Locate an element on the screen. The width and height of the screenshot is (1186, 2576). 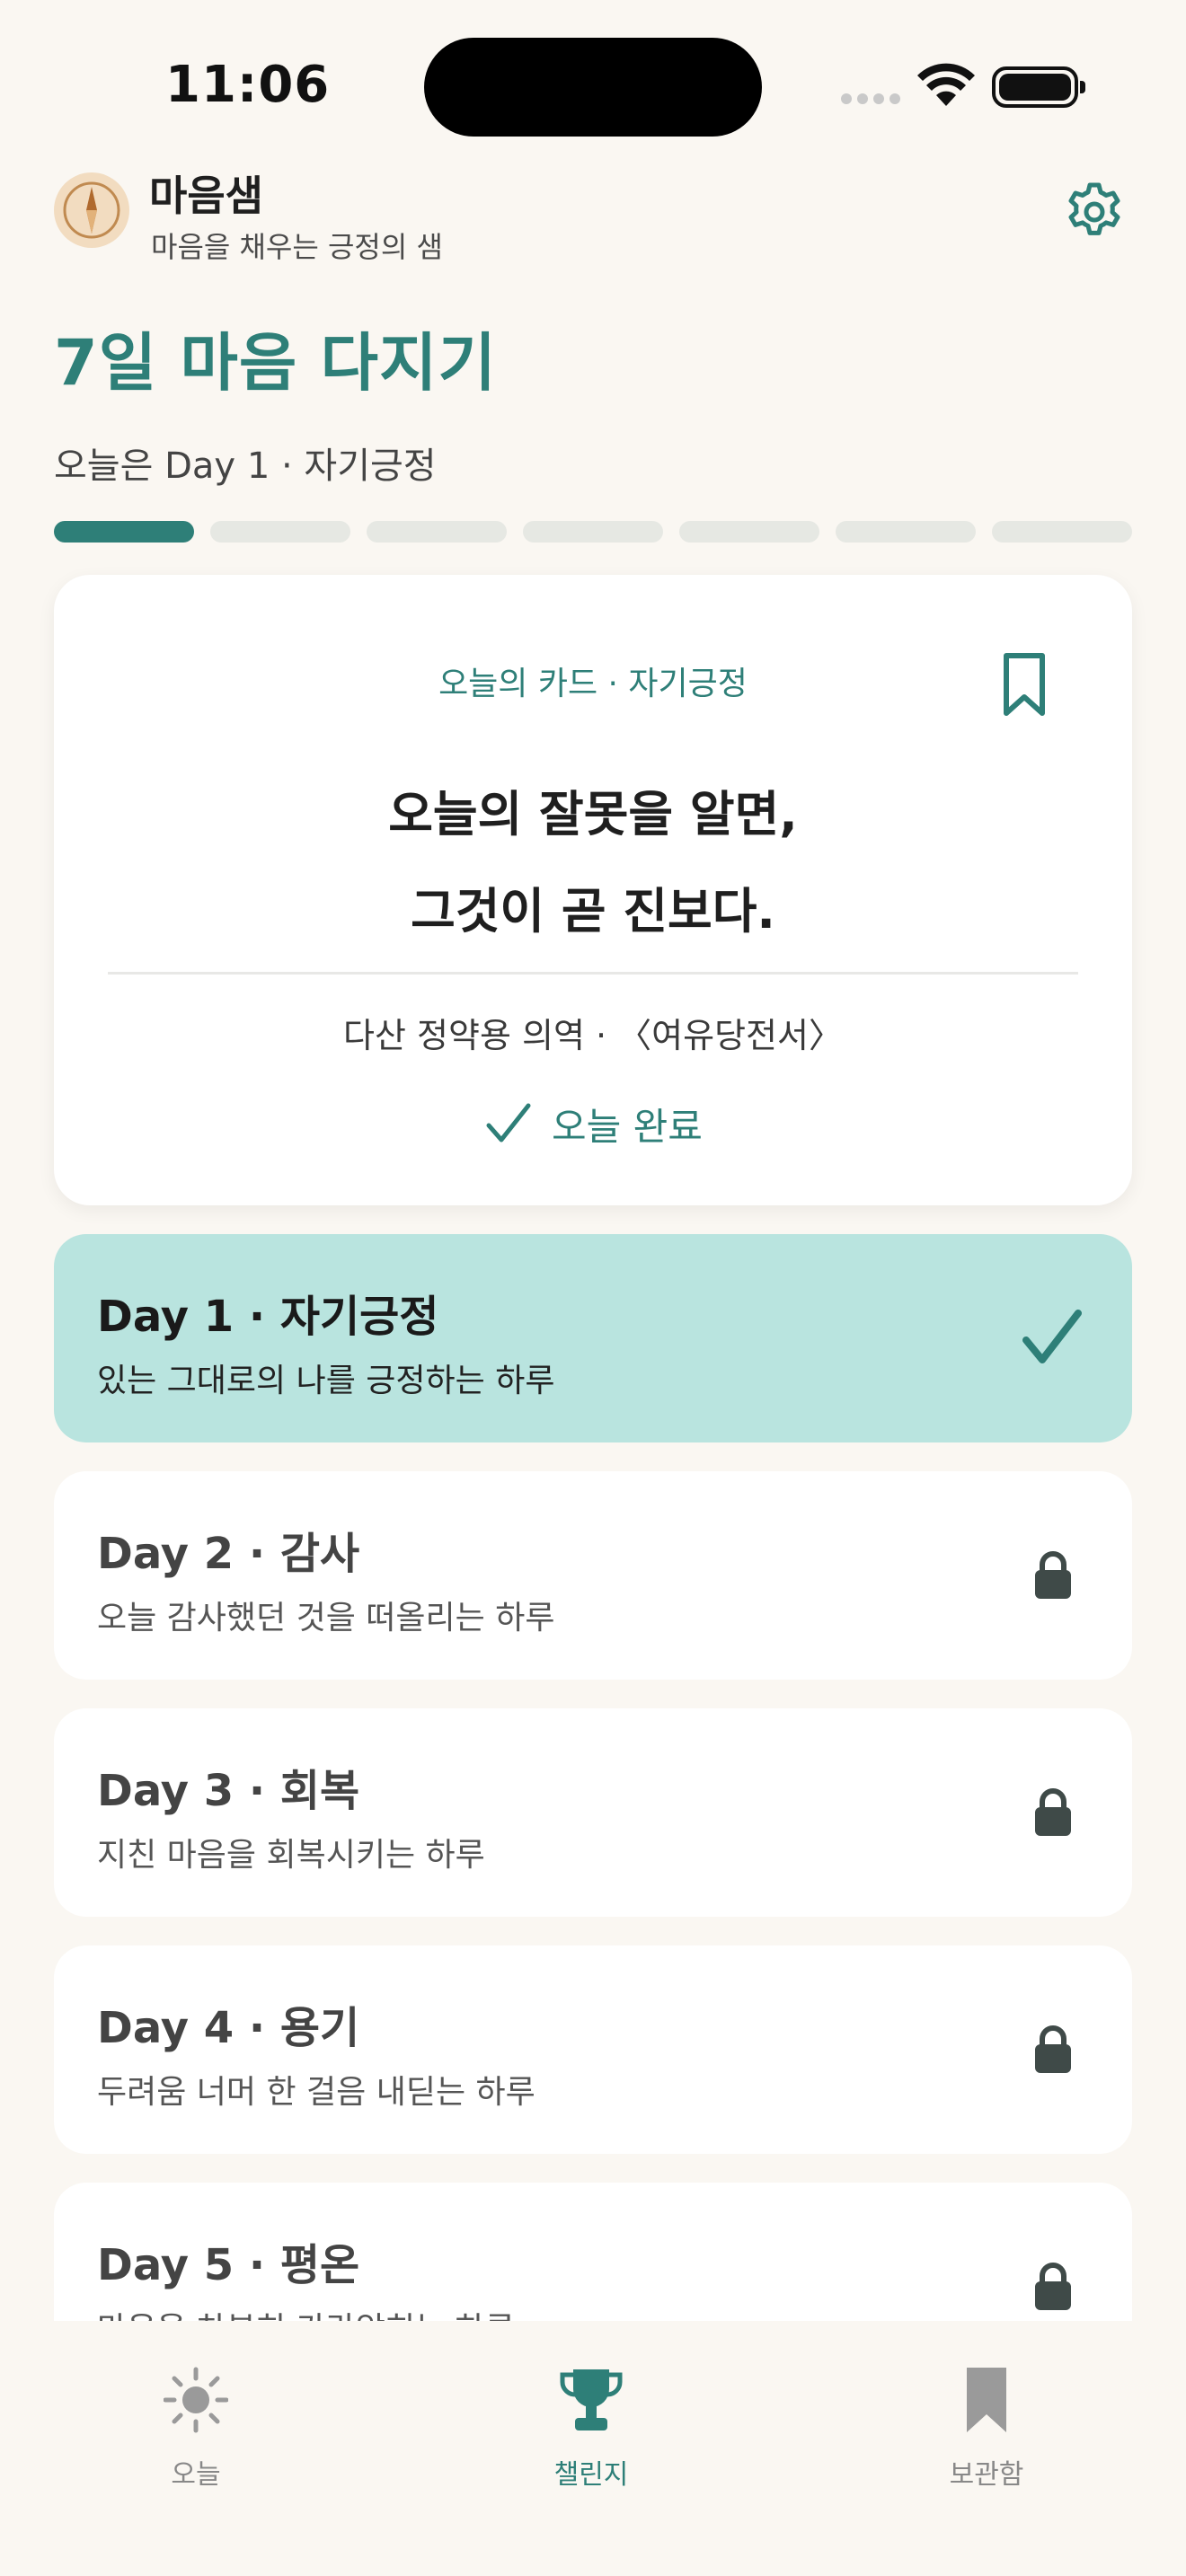
day-title: Day 5 · 평온 is located at coordinates (228, 2265).